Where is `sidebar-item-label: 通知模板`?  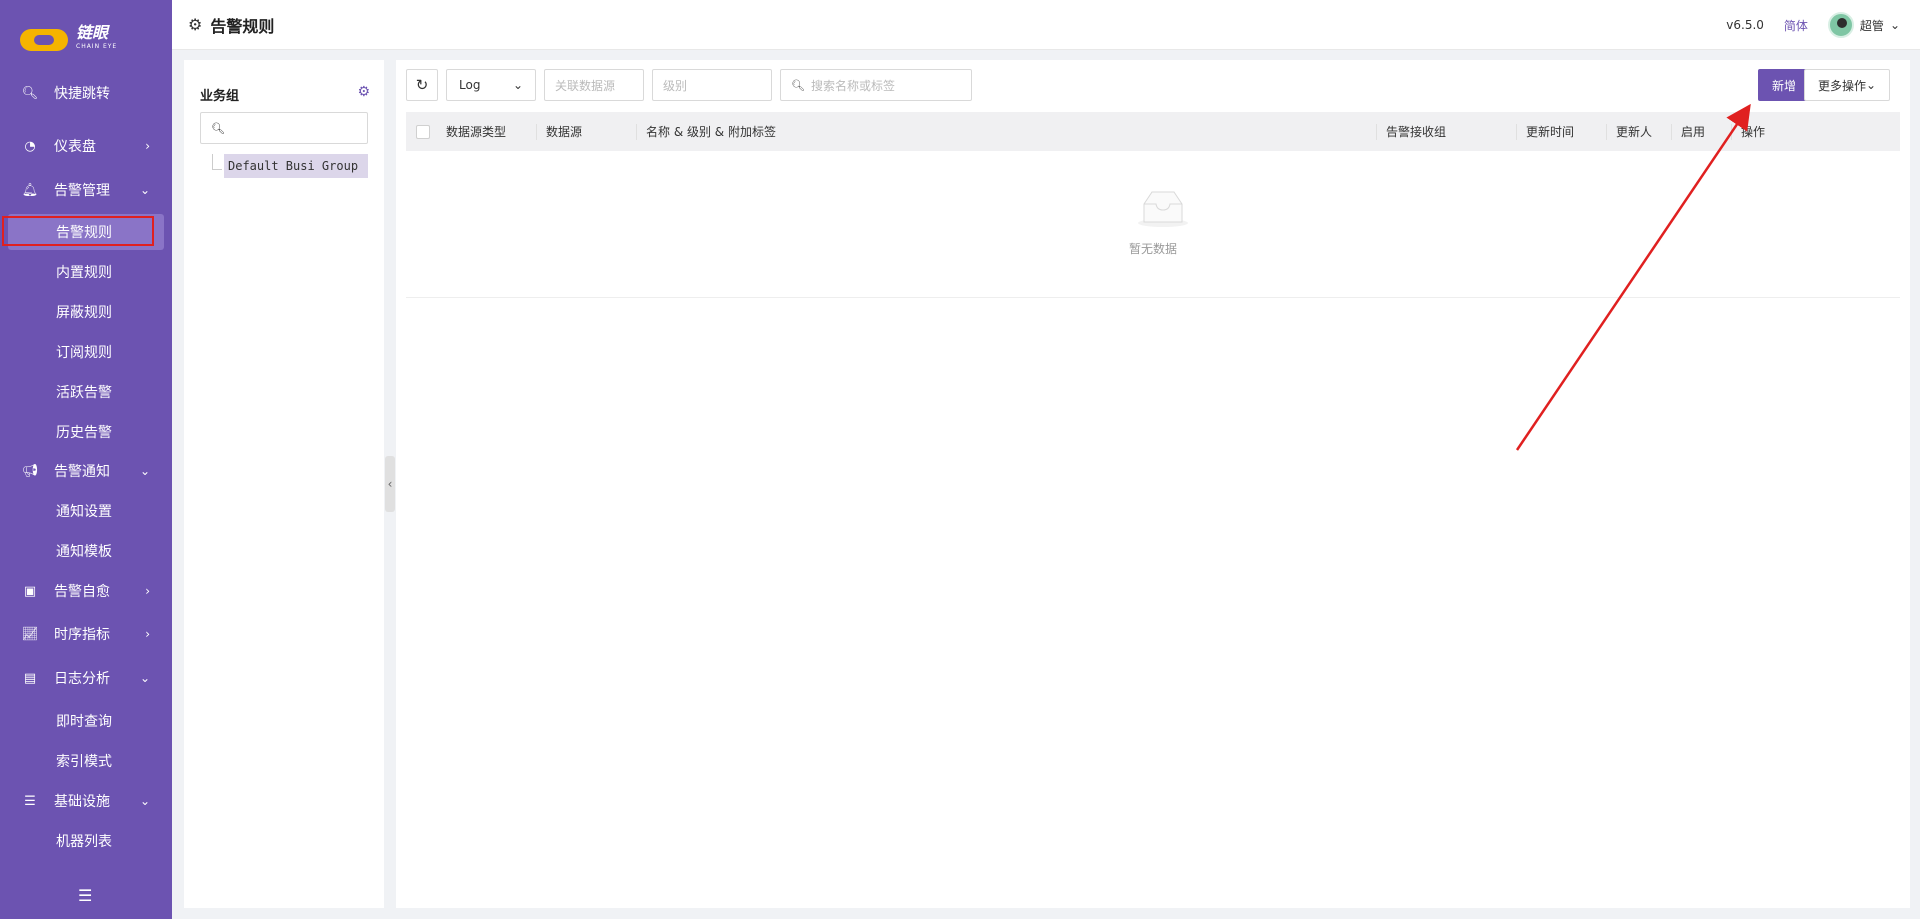 sidebar-item-label: 通知模板 is located at coordinates (84, 552).